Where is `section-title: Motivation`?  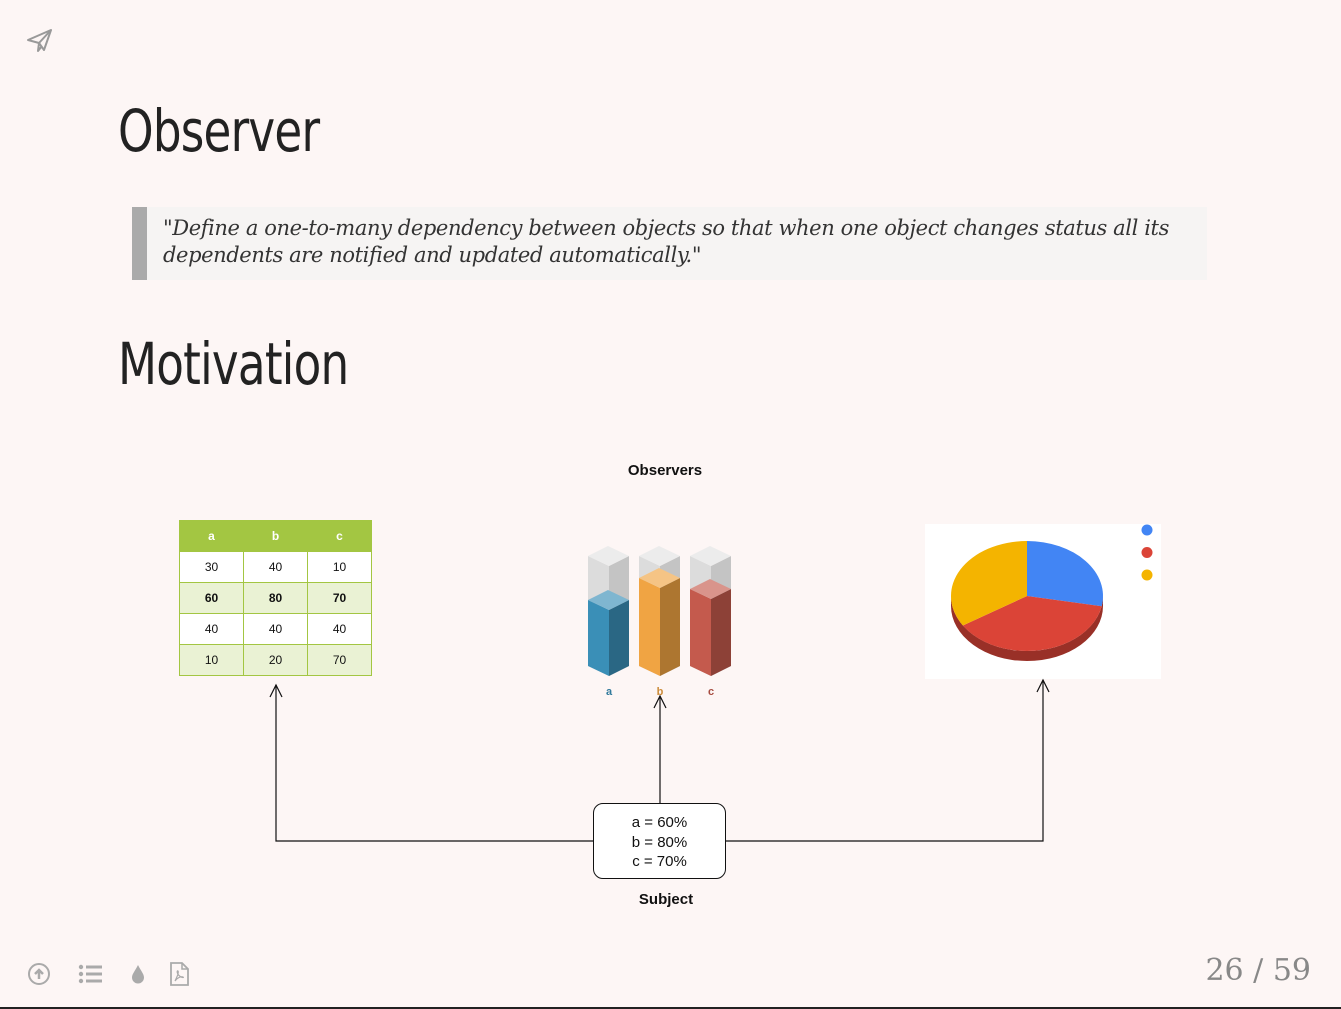
section-title: Motivation is located at coordinates (233, 364).